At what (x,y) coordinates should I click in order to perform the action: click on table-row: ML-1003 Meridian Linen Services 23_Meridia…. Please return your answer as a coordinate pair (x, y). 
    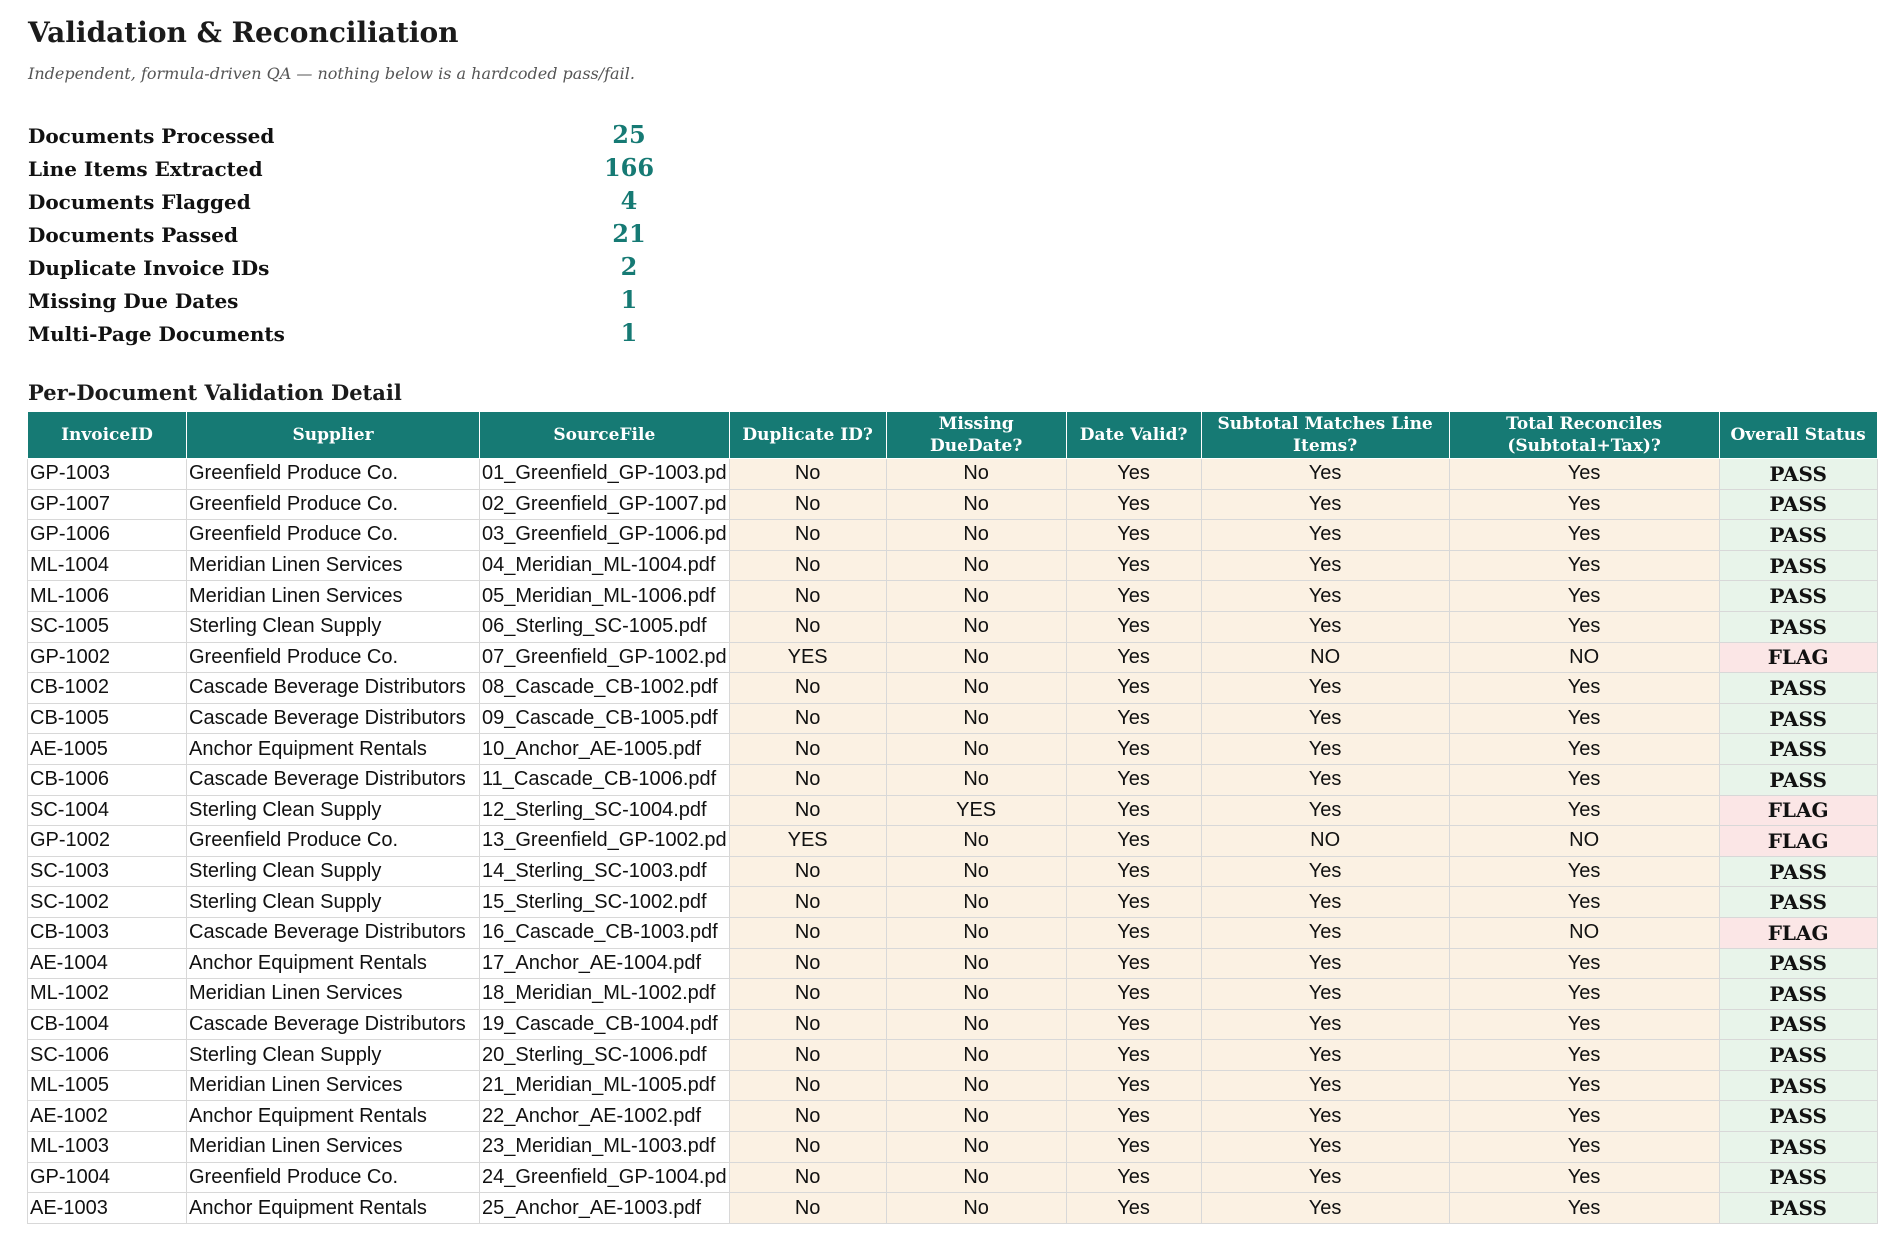
    Looking at the image, I should click on (952, 1147).